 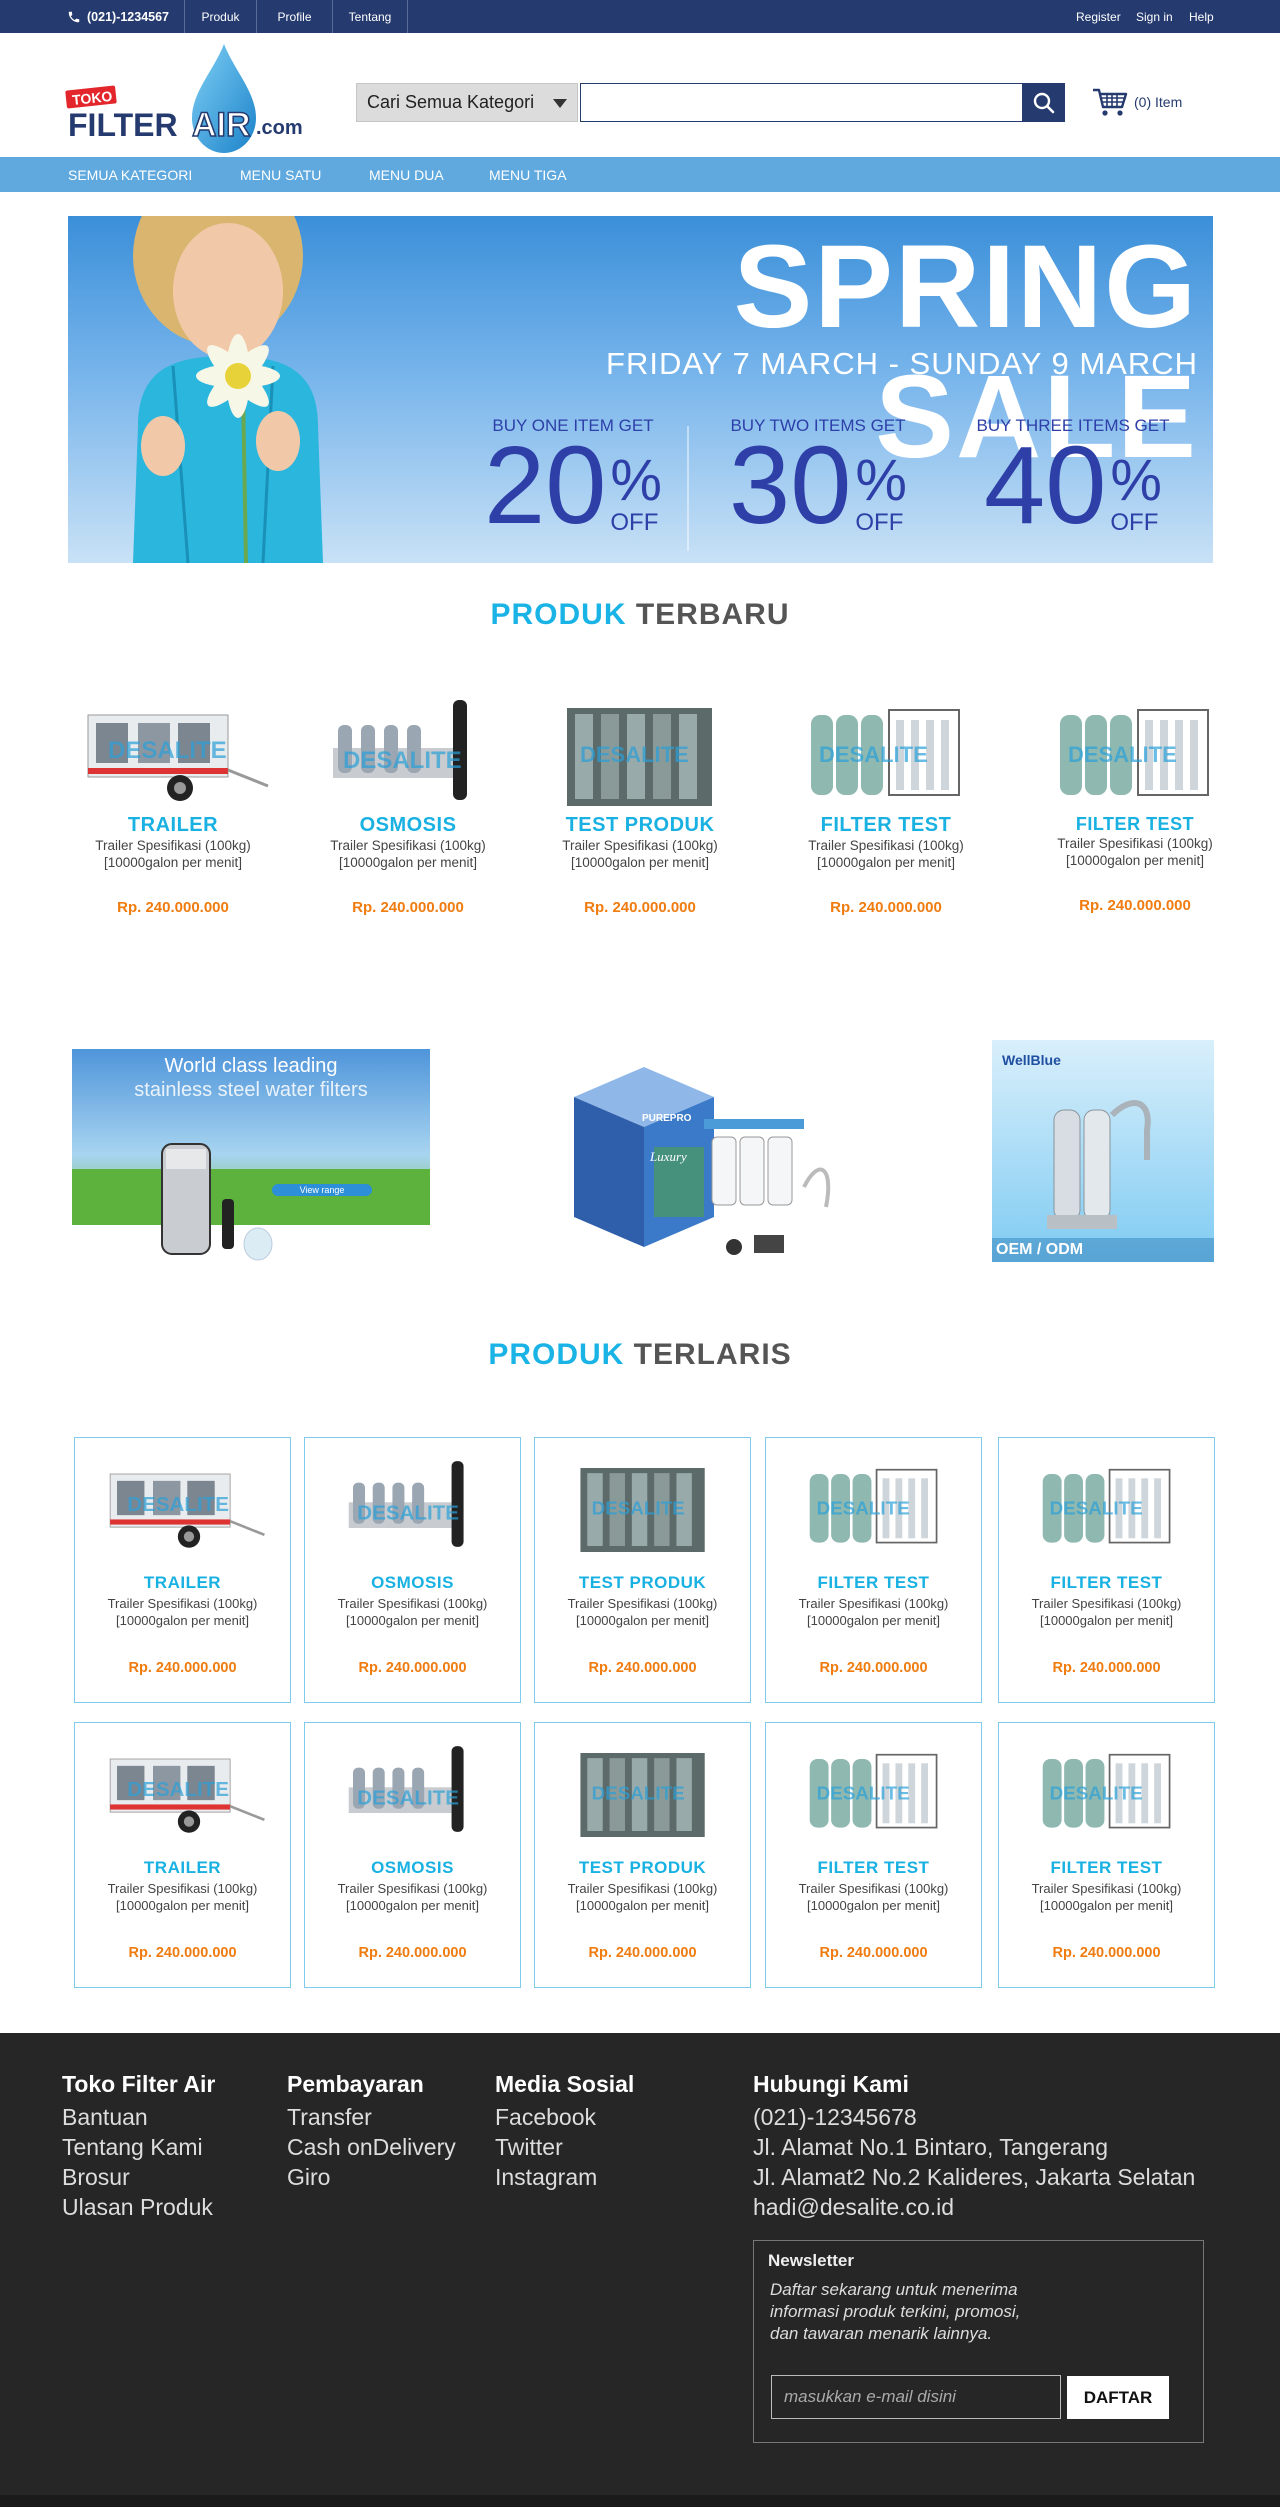 I want to click on footer-col-title: Toko Filter Air, so click(x=139, y=2084).